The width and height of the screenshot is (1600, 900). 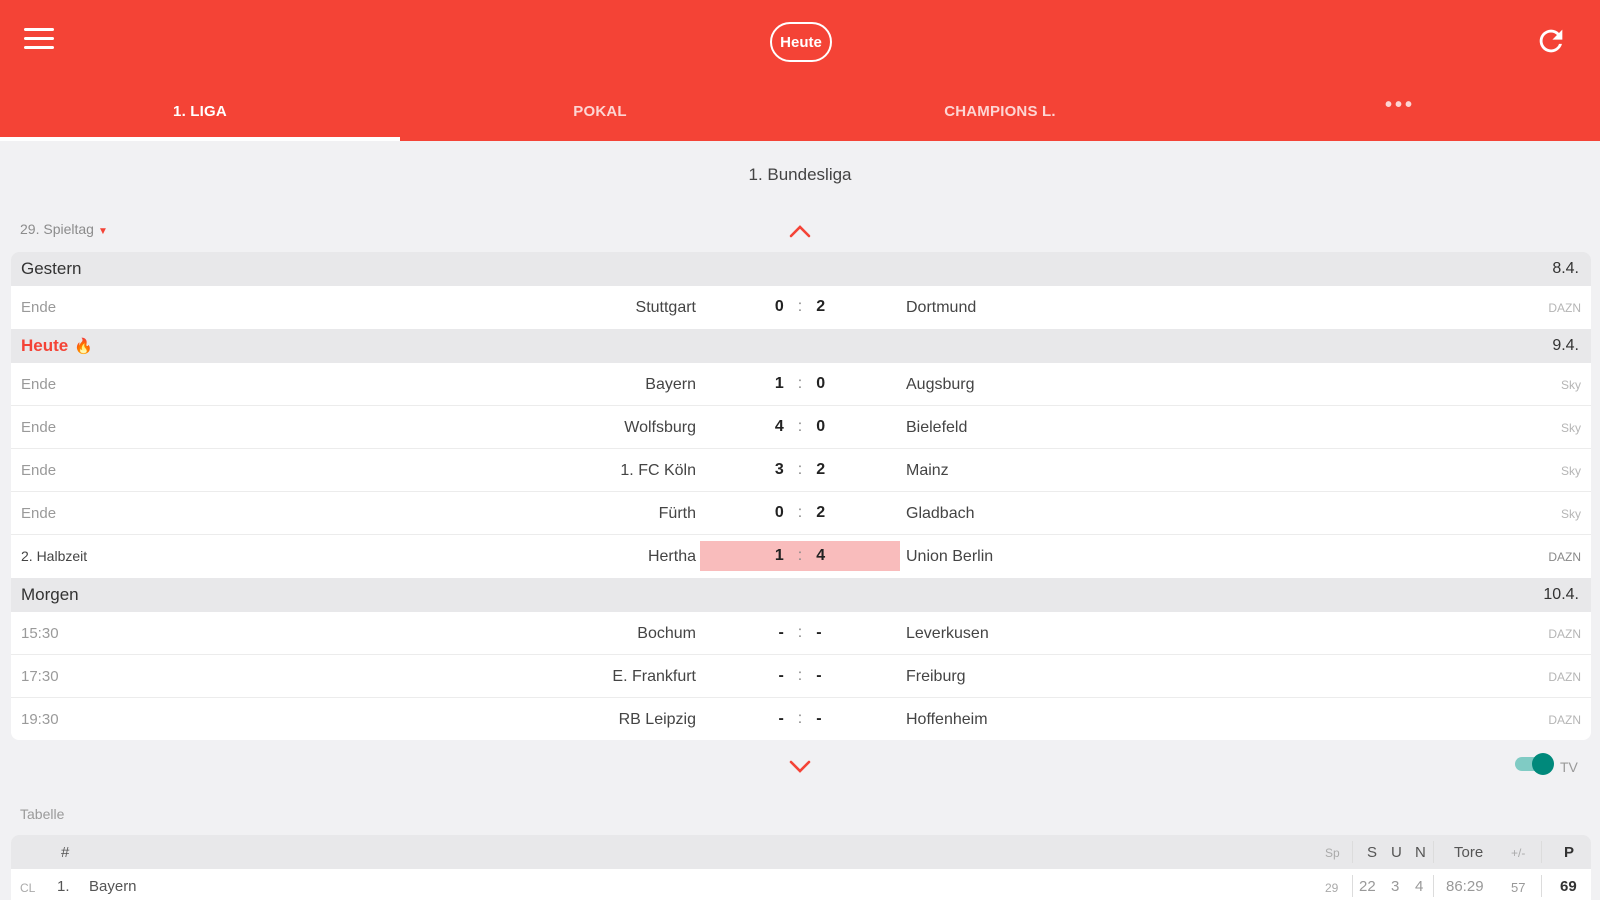 What do you see at coordinates (666, 633) in the screenshot?
I see `home-team: Bochum` at bounding box center [666, 633].